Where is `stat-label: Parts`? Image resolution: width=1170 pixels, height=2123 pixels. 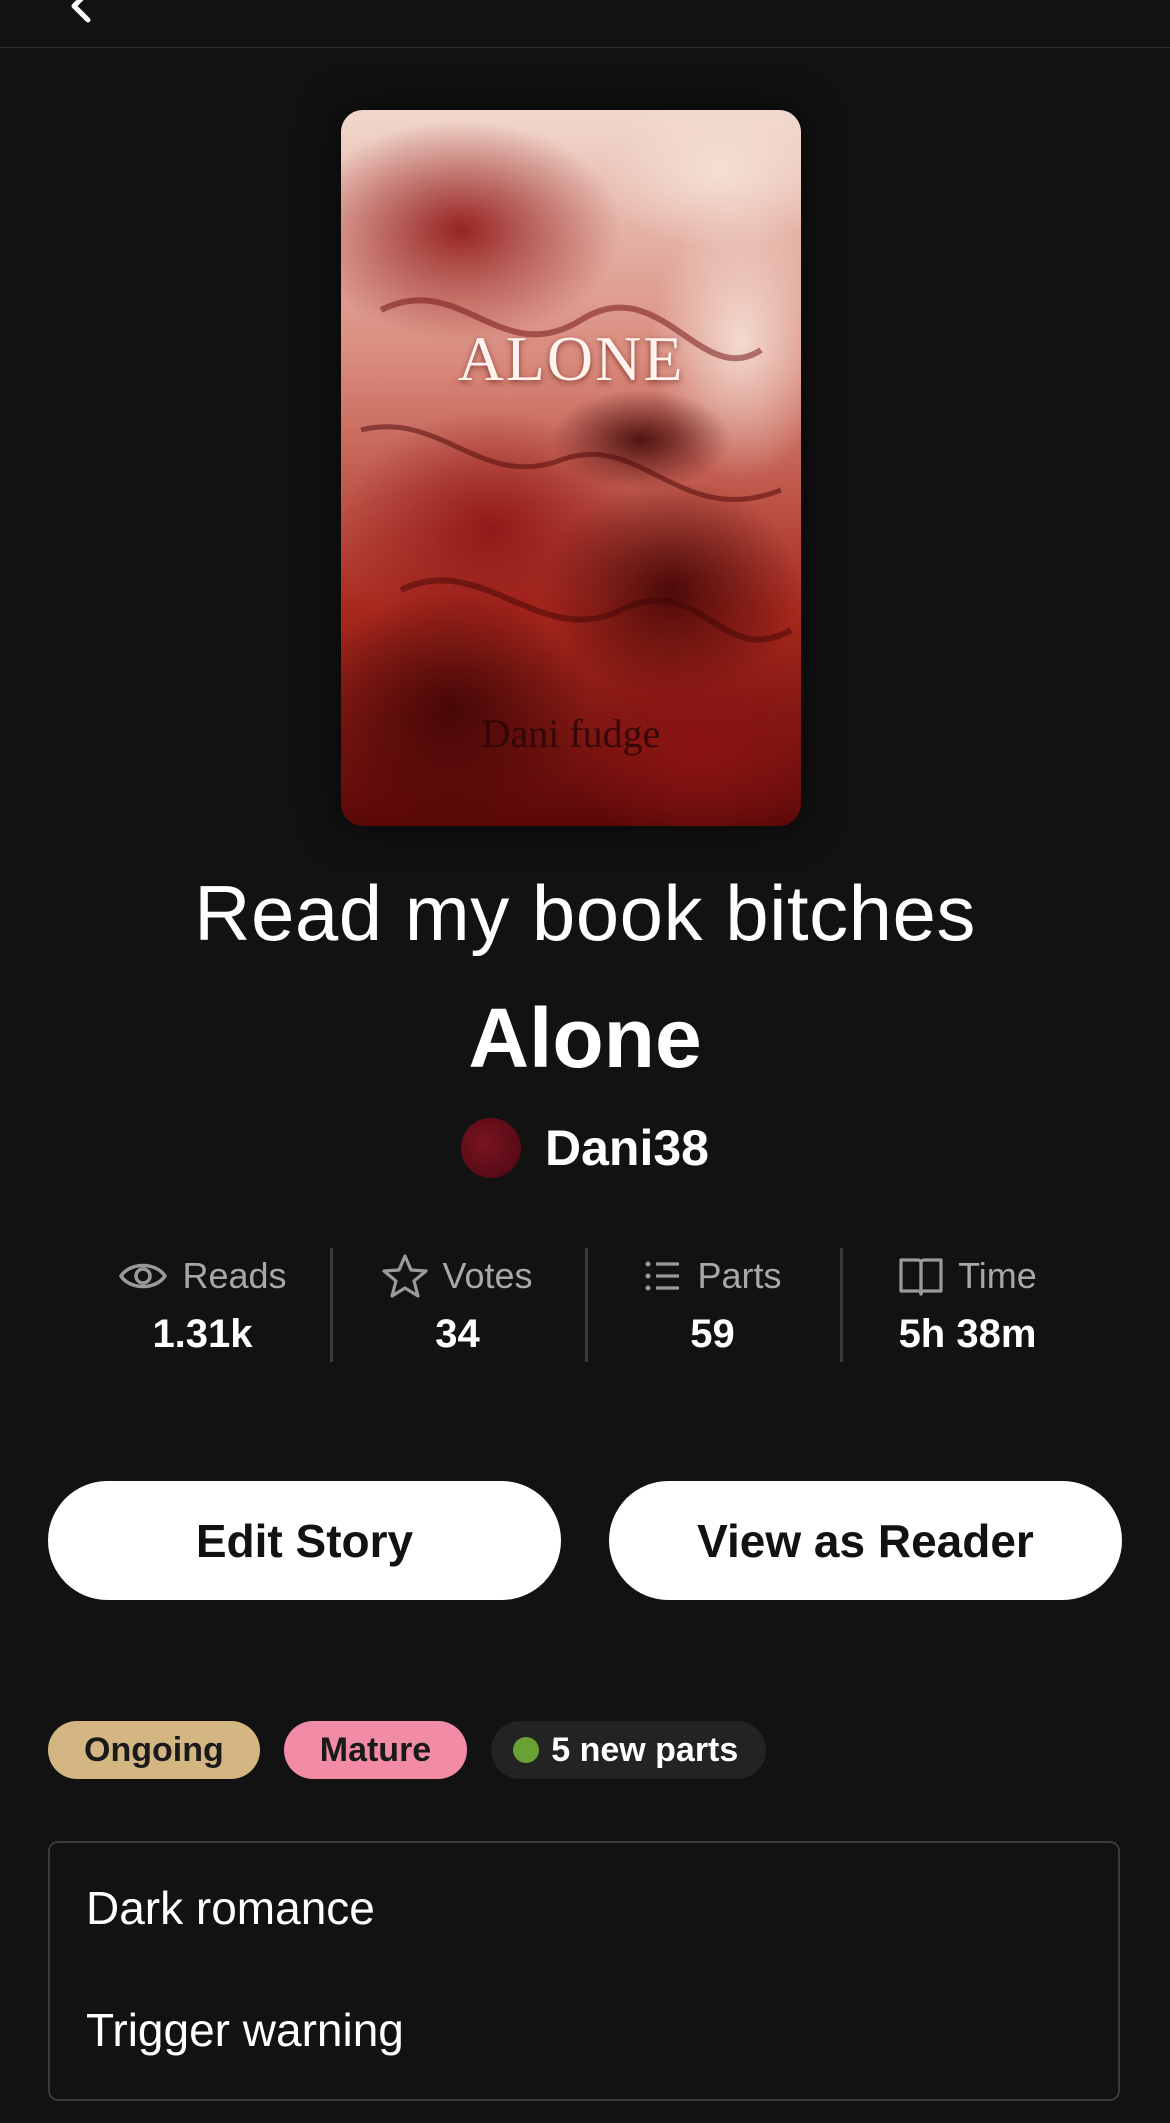
stat-label: Parts is located at coordinates (739, 1275).